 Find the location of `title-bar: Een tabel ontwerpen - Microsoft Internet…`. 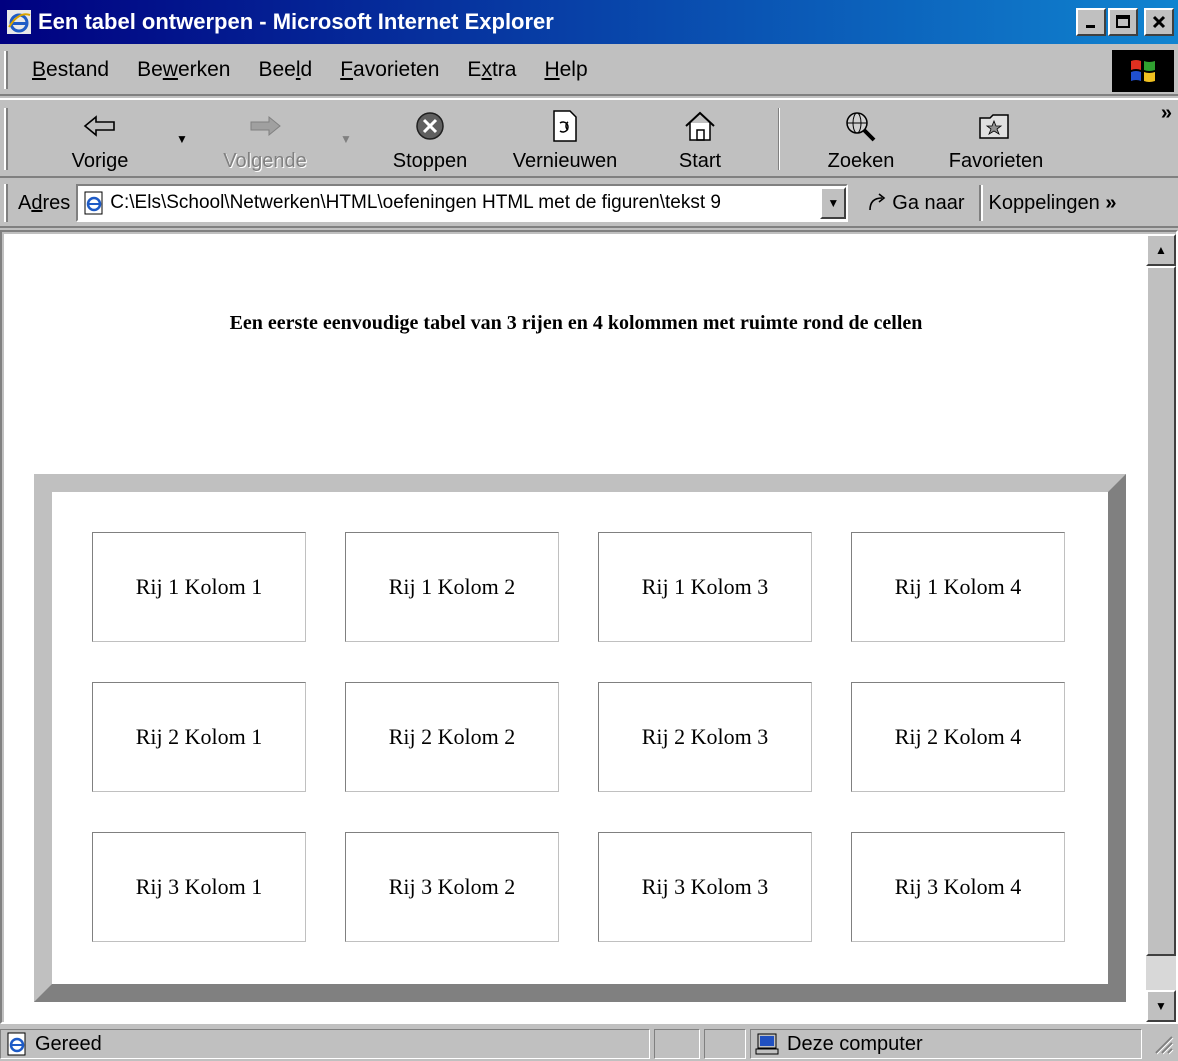

title-bar: Een tabel ontwerpen - Microsoft Internet… is located at coordinates (589, 22).